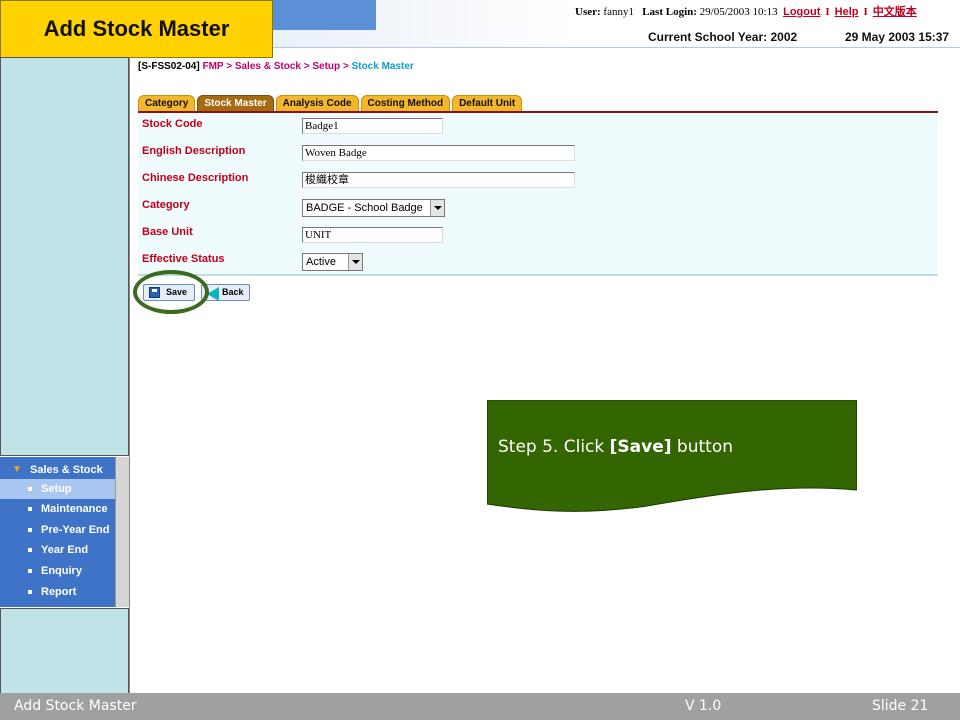 This screenshot has height=720, width=960. I want to click on callout-text: Step 5. Click [Save] button, so click(615, 447).